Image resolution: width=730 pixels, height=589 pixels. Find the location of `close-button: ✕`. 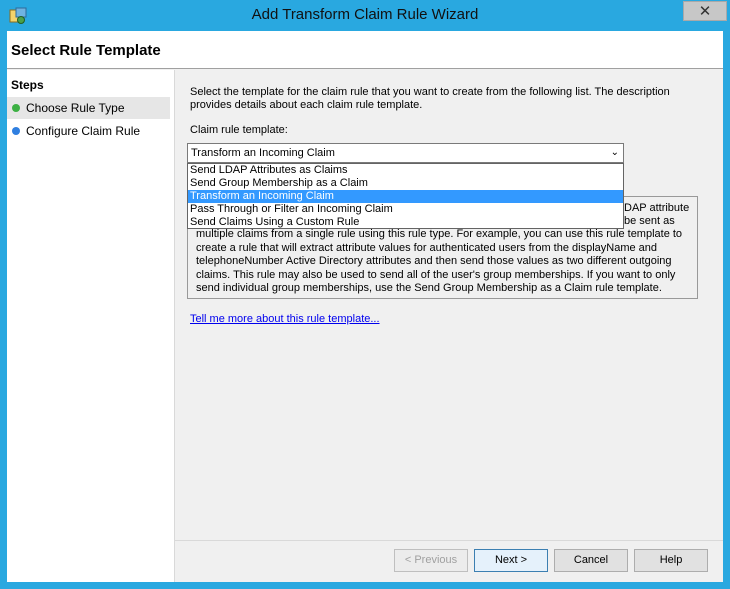

close-button: ✕ is located at coordinates (705, 11).